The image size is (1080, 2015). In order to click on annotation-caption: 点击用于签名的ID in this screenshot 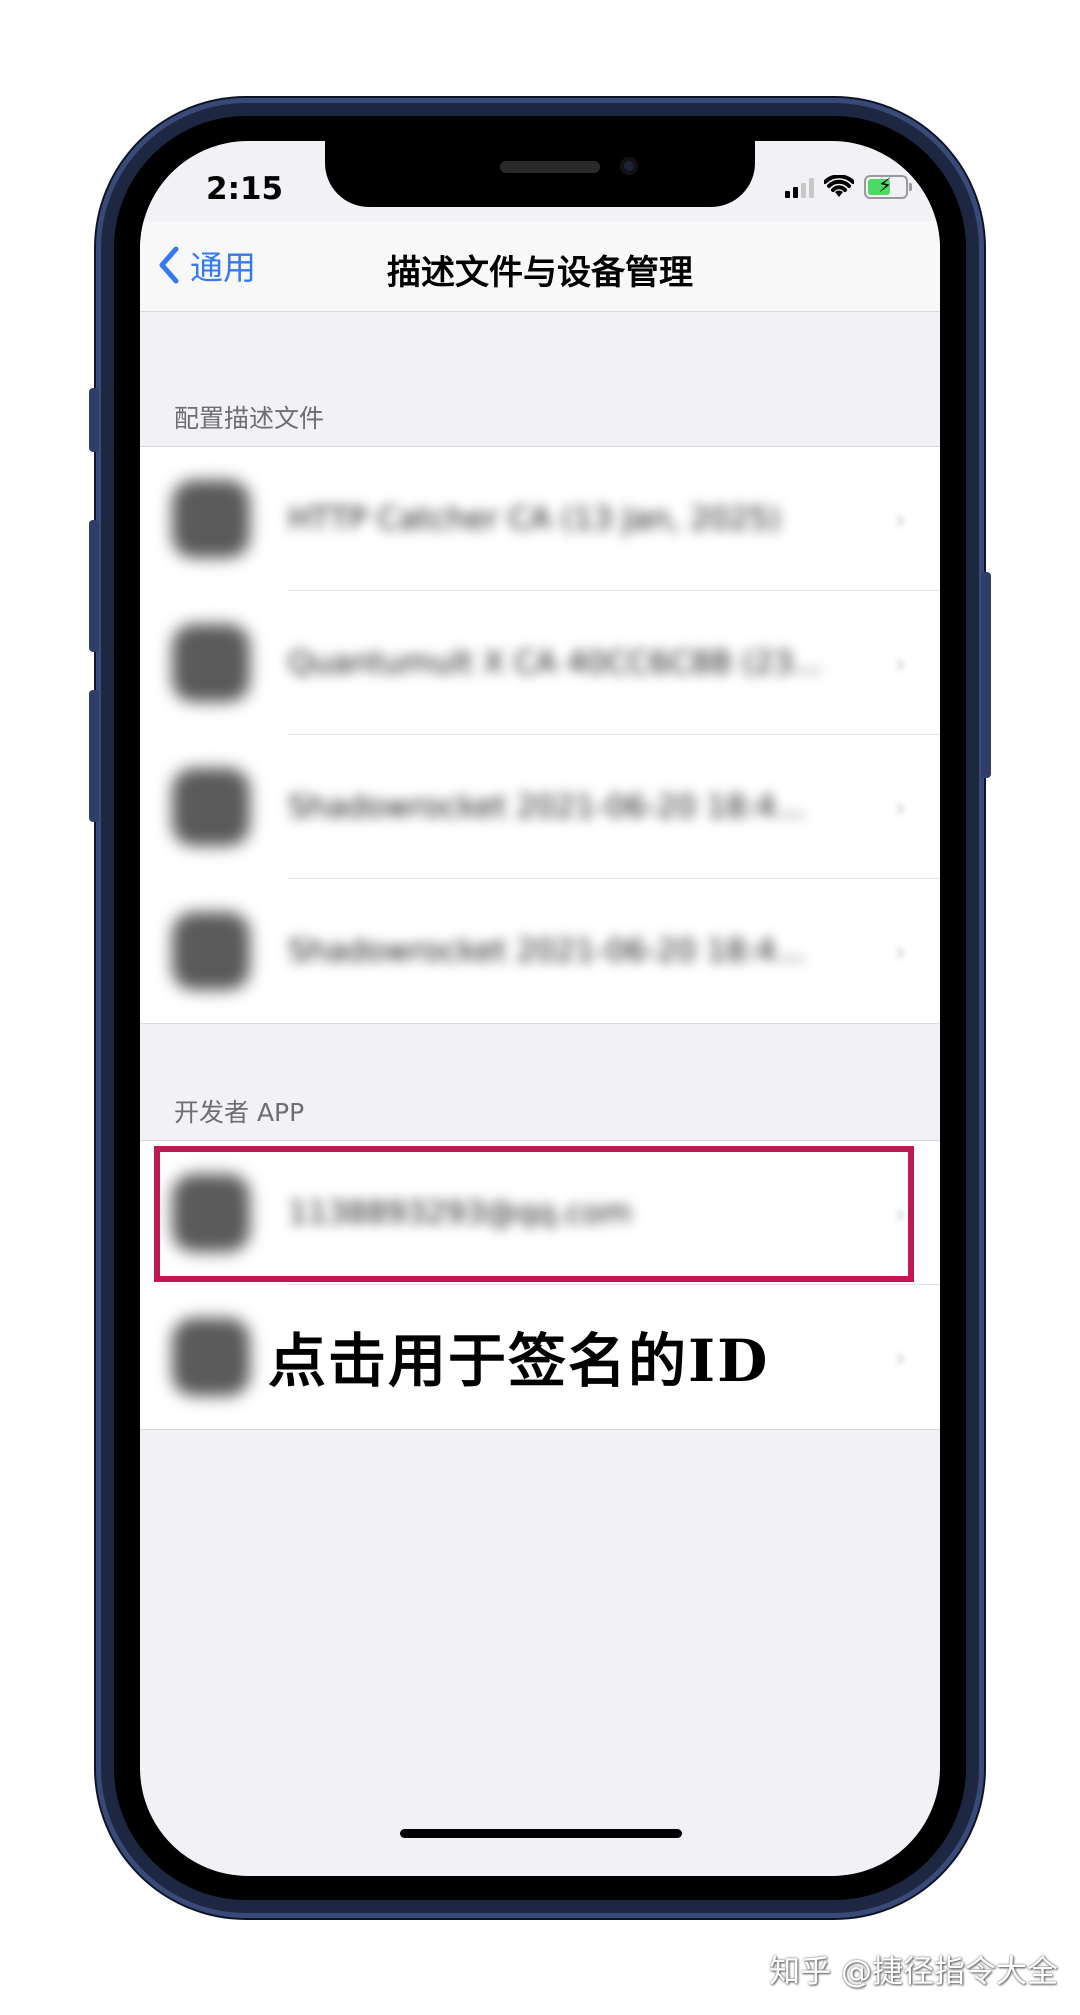, I will do `click(519, 1361)`.